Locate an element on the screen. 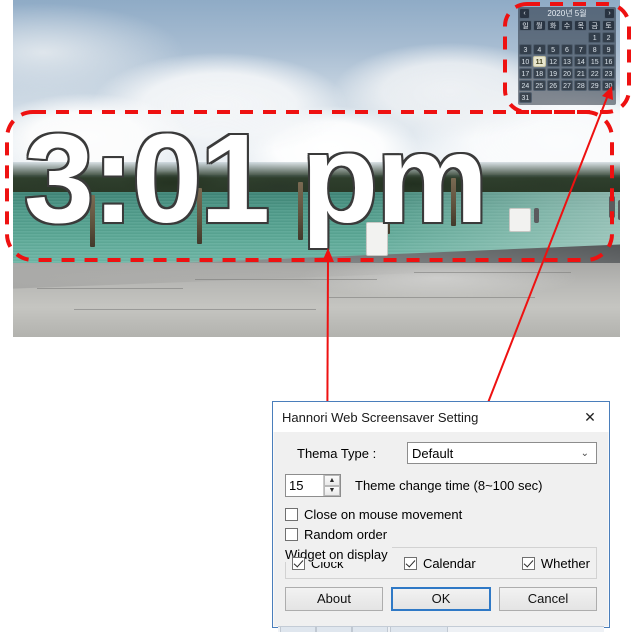 The height and width of the screenshot is (632, 633). calendar-prev-month-button: ‹ is located at coordinates (524, 13).